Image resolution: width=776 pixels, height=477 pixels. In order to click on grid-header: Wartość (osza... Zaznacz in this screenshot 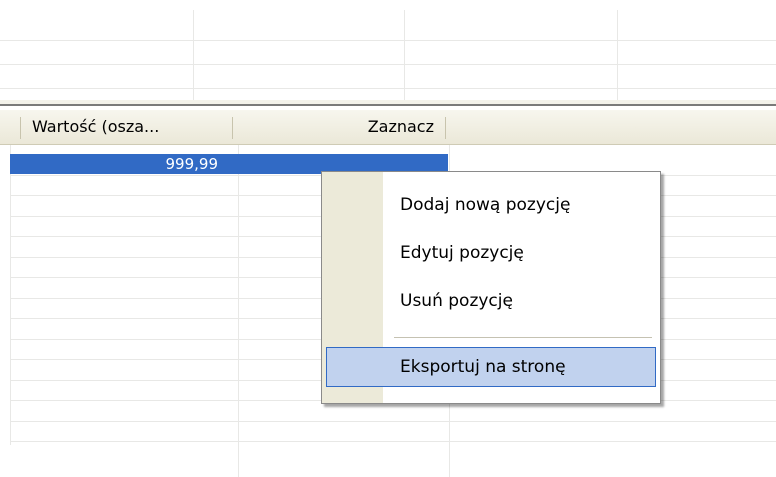, I will do `click(388, 127)`.